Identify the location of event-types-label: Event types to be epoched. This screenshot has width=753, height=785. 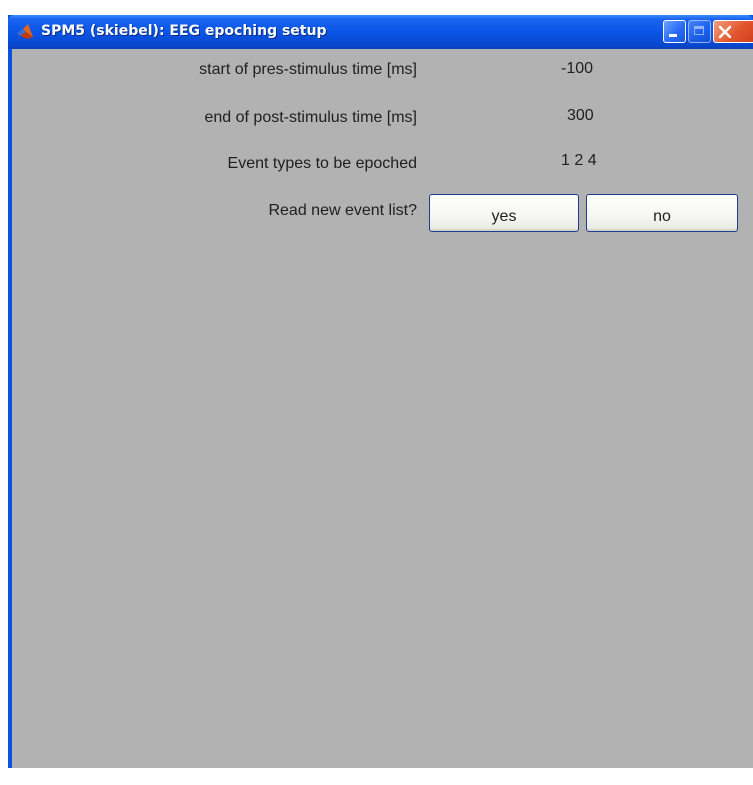
(322, 163).